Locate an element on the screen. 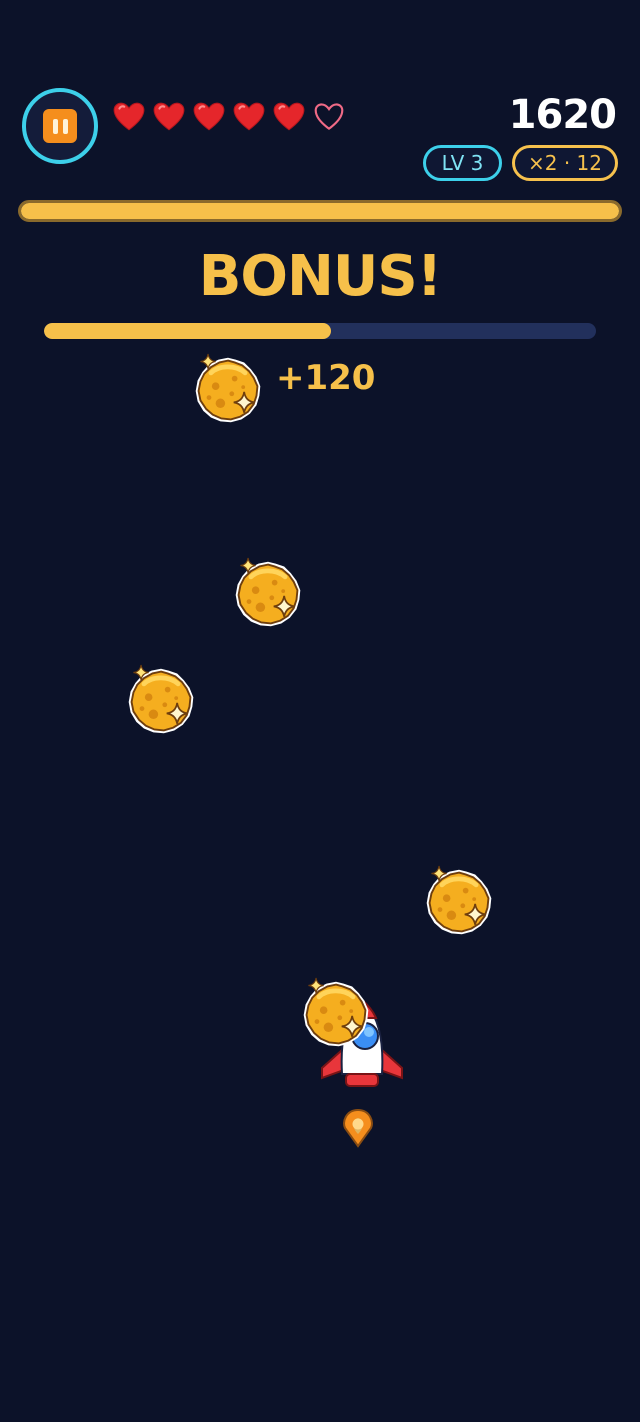 Image resolution: width=640 pixels, height=1422 pixels. level-badge: LV 3 is located at coordinates (462, 163).